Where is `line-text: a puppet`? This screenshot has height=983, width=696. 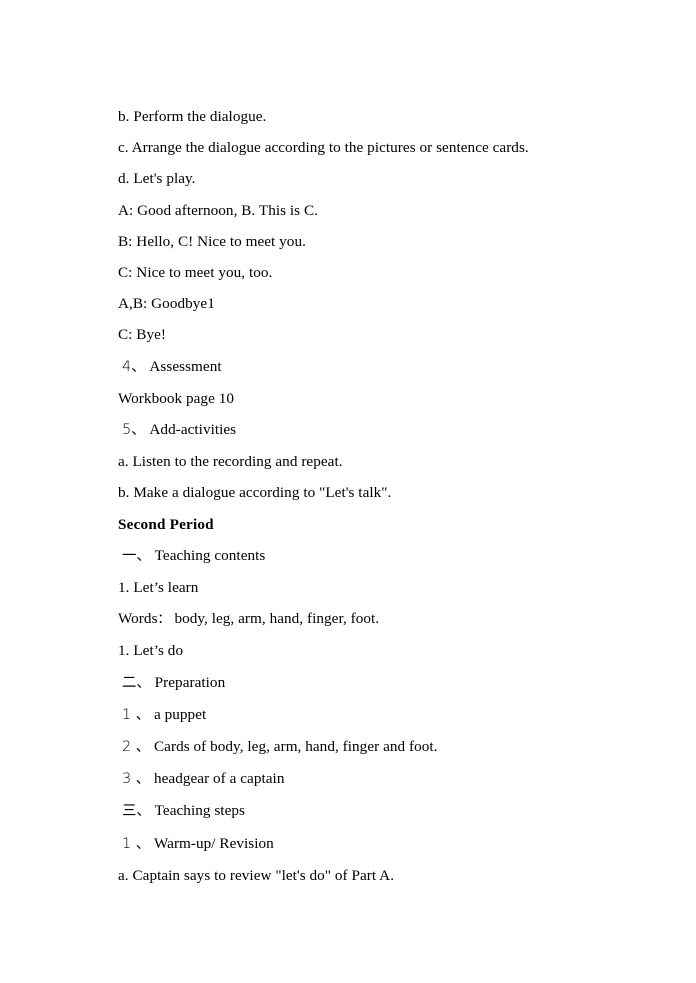 line-text: a puppet is located at coordinates (180, 714).